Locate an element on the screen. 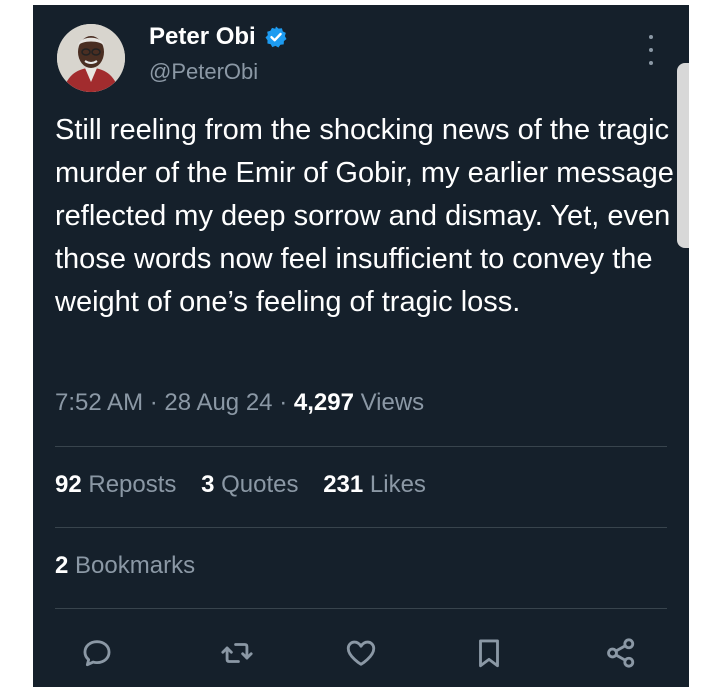  repost-icon is located at coordinates (237, 653).